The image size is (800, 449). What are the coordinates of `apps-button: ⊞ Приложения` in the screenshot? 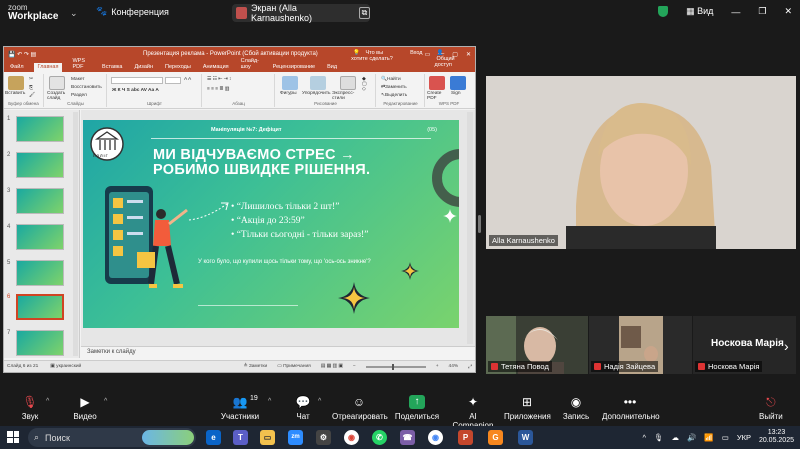 It's located at (527, 408).